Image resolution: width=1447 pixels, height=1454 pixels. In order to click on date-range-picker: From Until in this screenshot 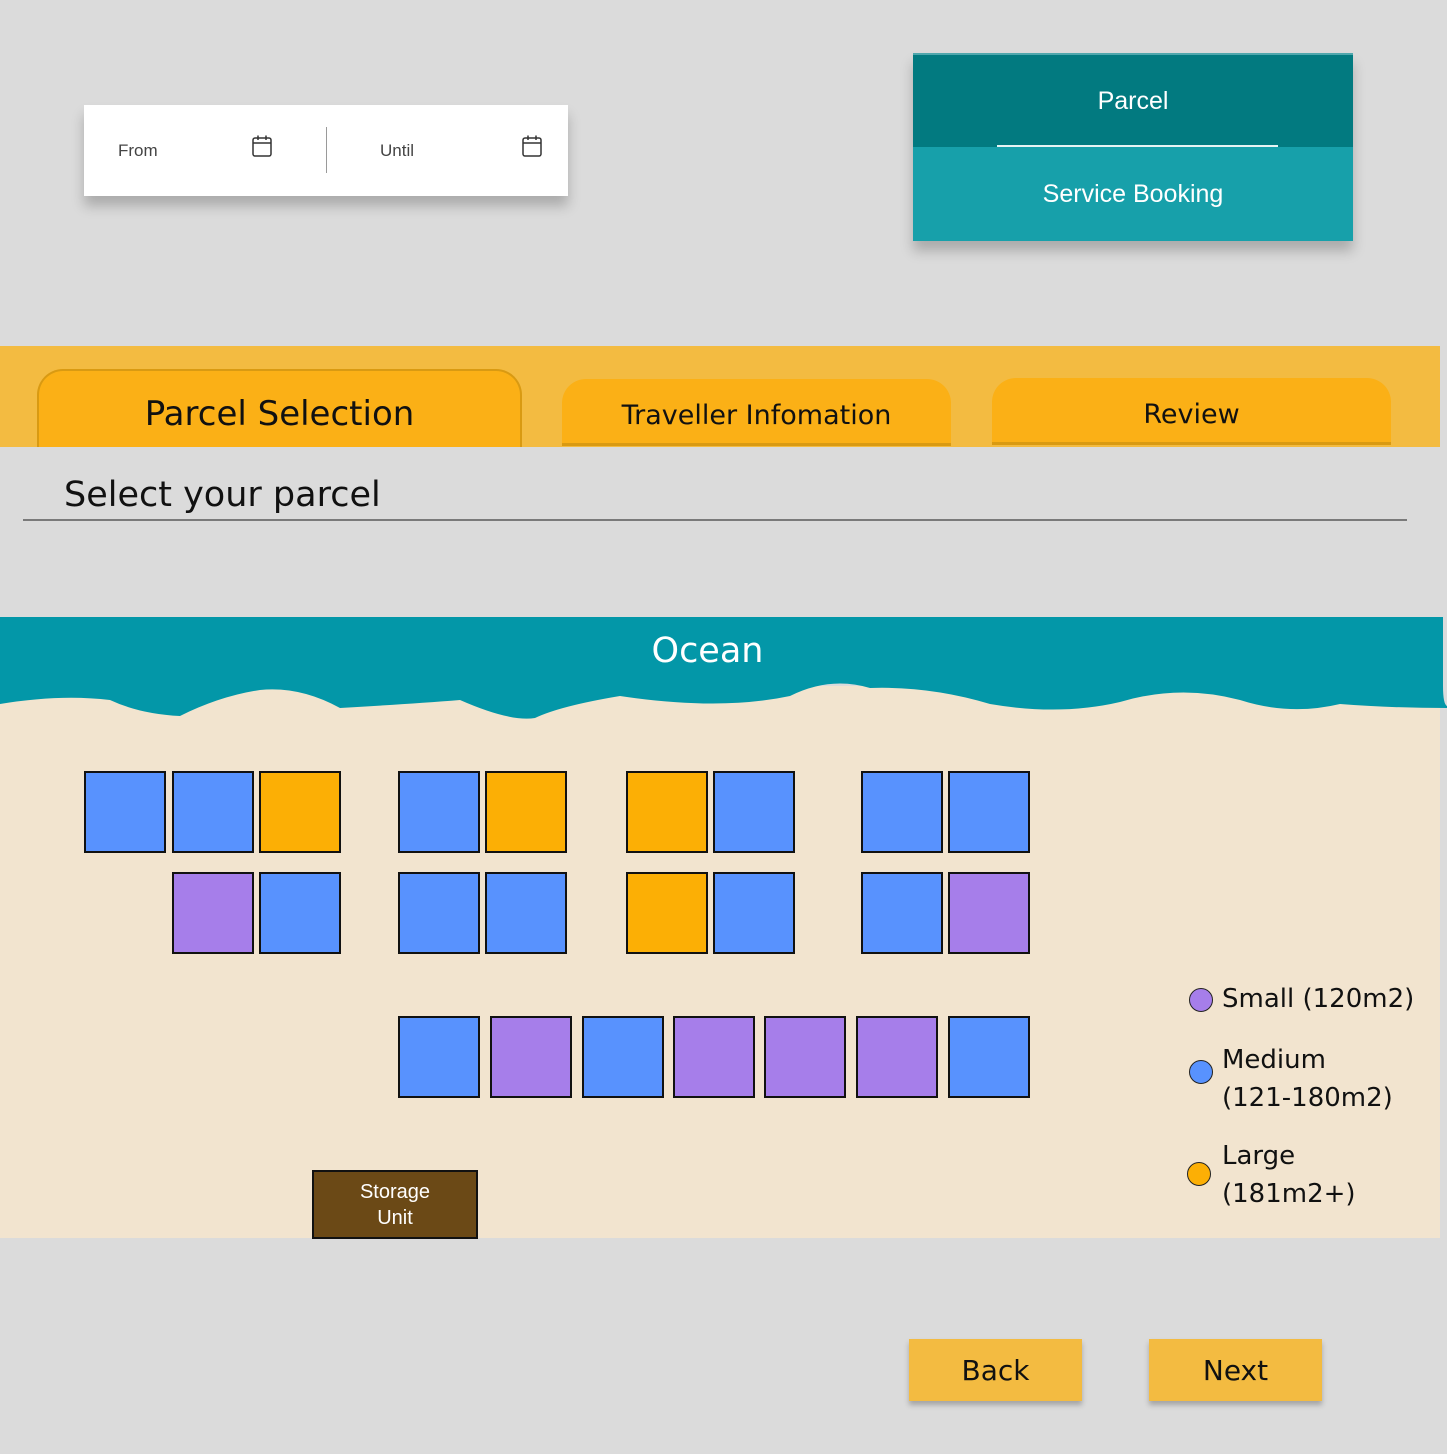, I will do `click(326, 150)`.